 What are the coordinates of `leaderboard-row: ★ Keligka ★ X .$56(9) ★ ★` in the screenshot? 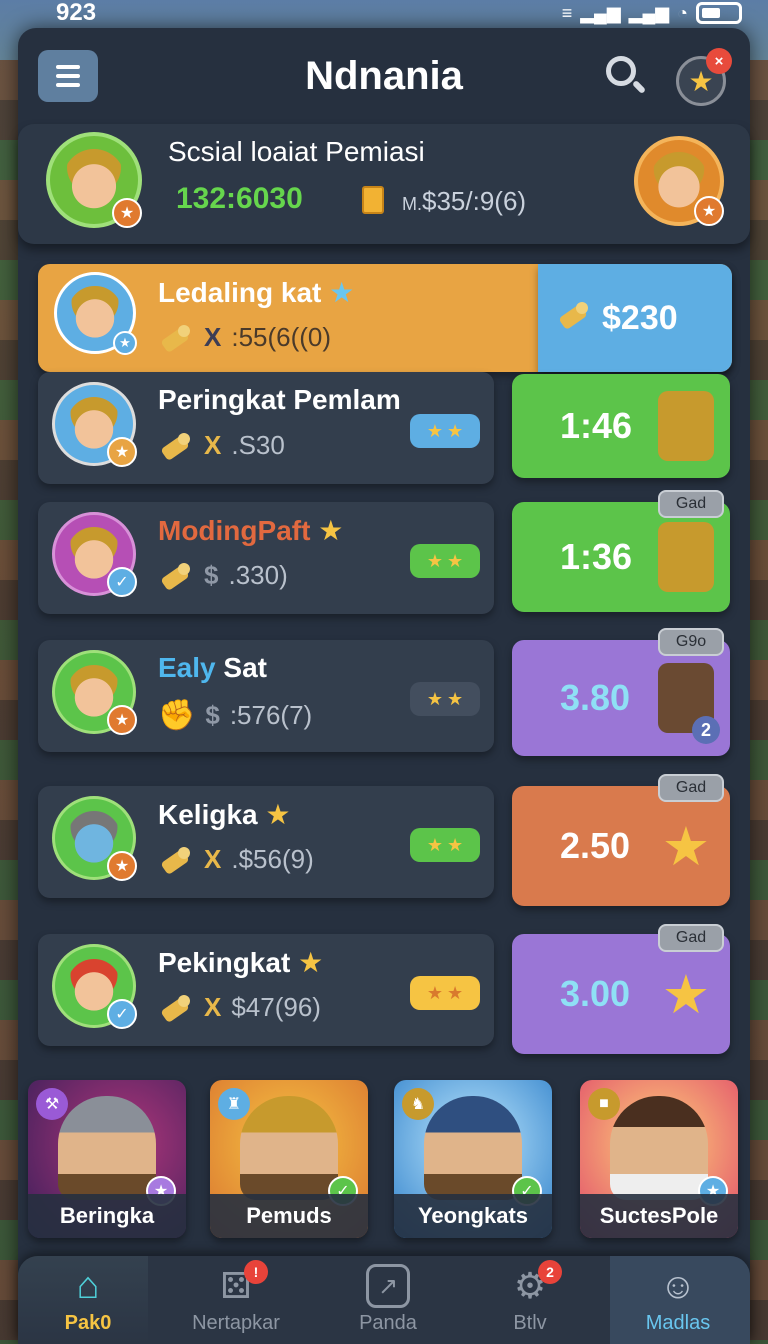 It's located at (266, 842).